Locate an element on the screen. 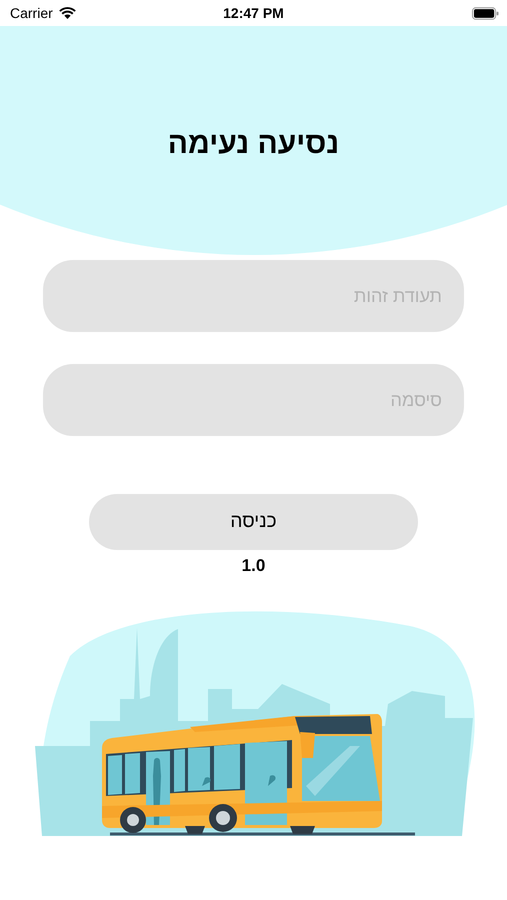  login-button: כניסה is located at coordinates (253, 522).